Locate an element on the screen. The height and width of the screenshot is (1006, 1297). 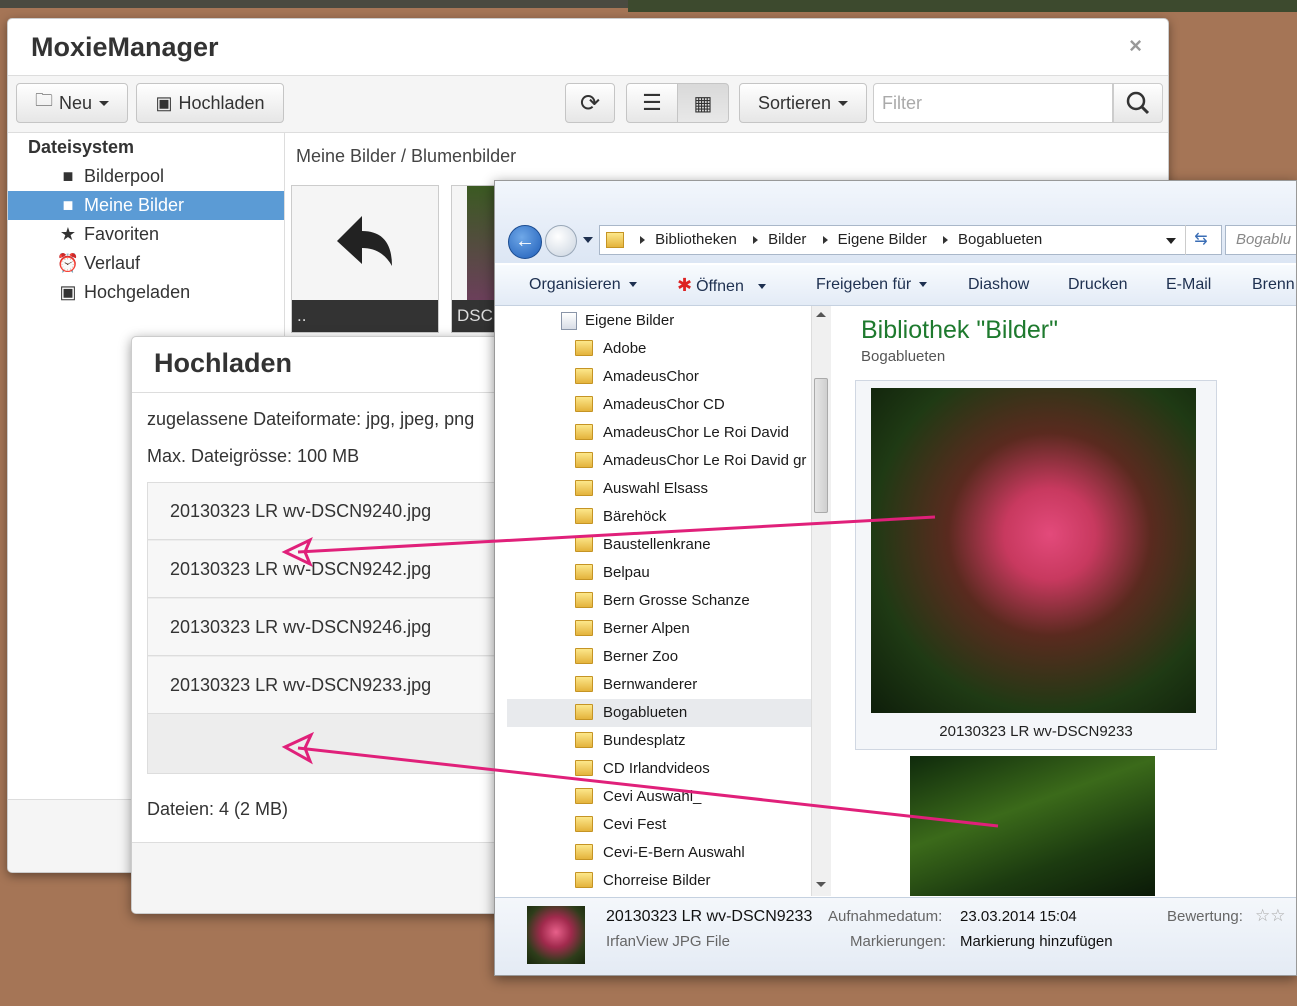
tree-item: Bern Grosse Schanze is located at coordinates (662, 601).